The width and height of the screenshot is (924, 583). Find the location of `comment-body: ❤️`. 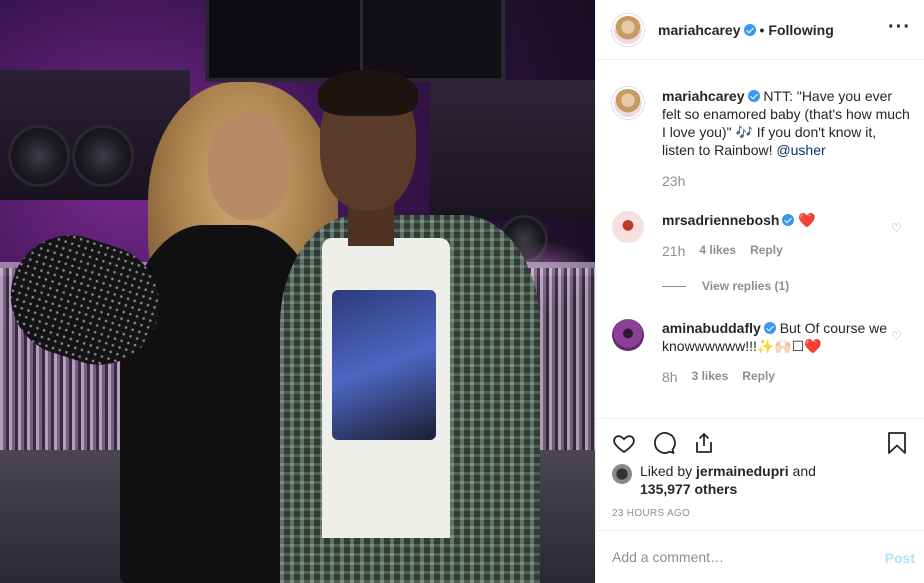

comment-body: ❤️ is located at coordinates (807, 220).